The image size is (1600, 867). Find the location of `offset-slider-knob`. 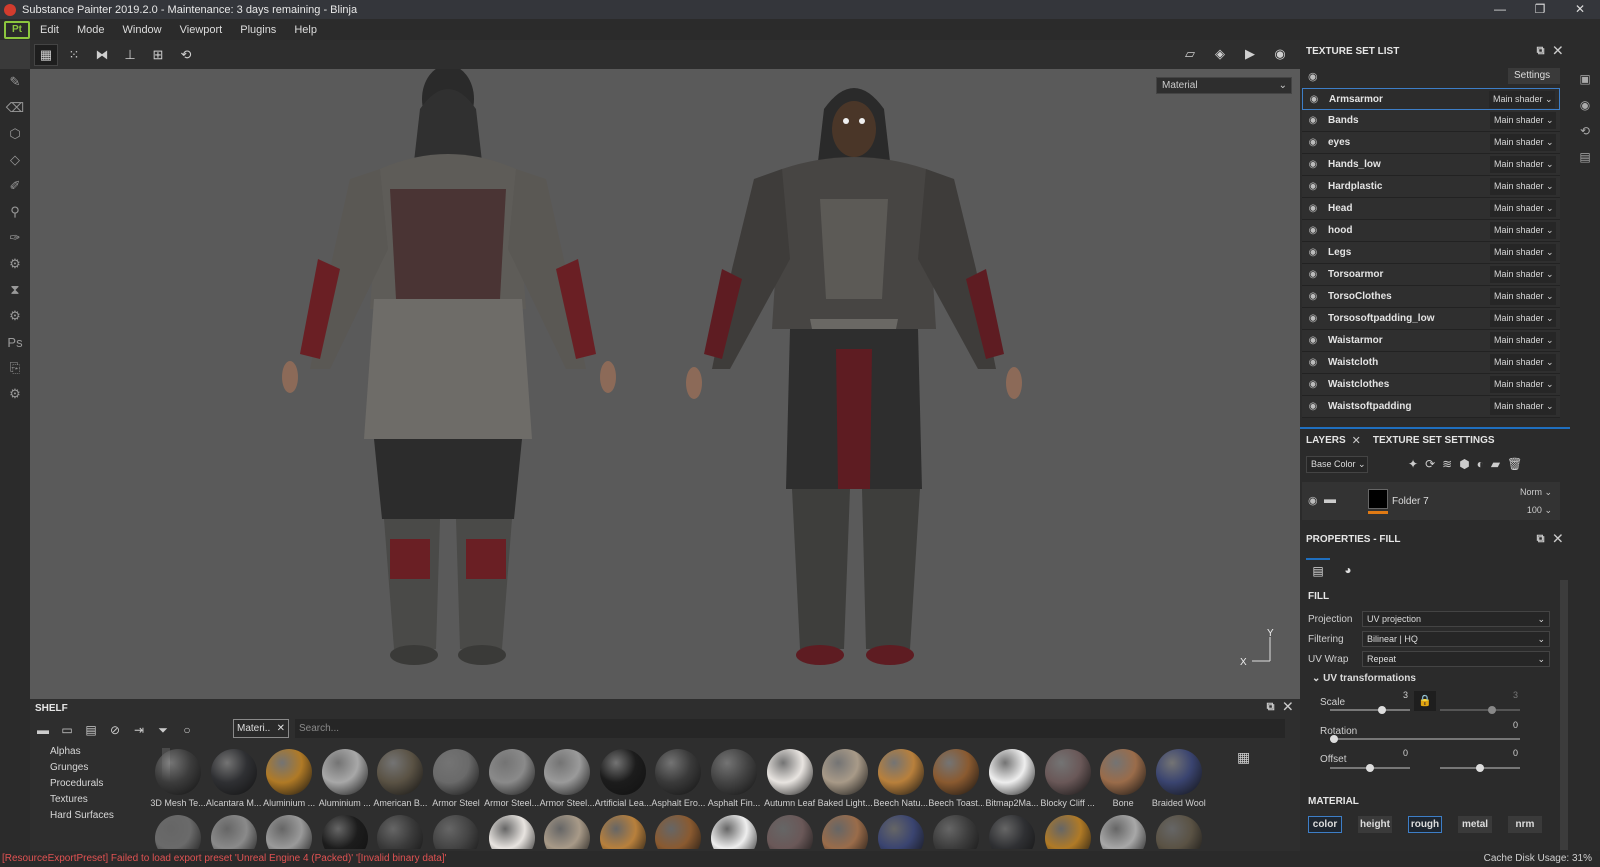

offset-slider-knob is located at coordinates (1370, 768).